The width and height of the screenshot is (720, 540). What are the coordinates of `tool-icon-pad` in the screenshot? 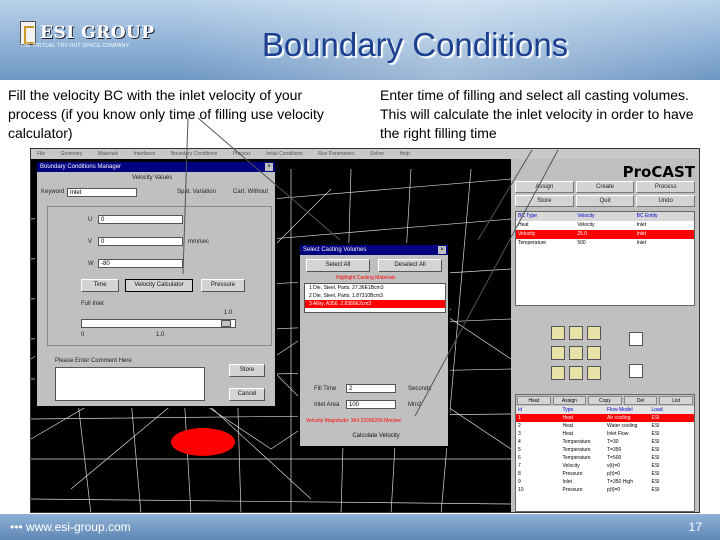 It's located at (595, 354).